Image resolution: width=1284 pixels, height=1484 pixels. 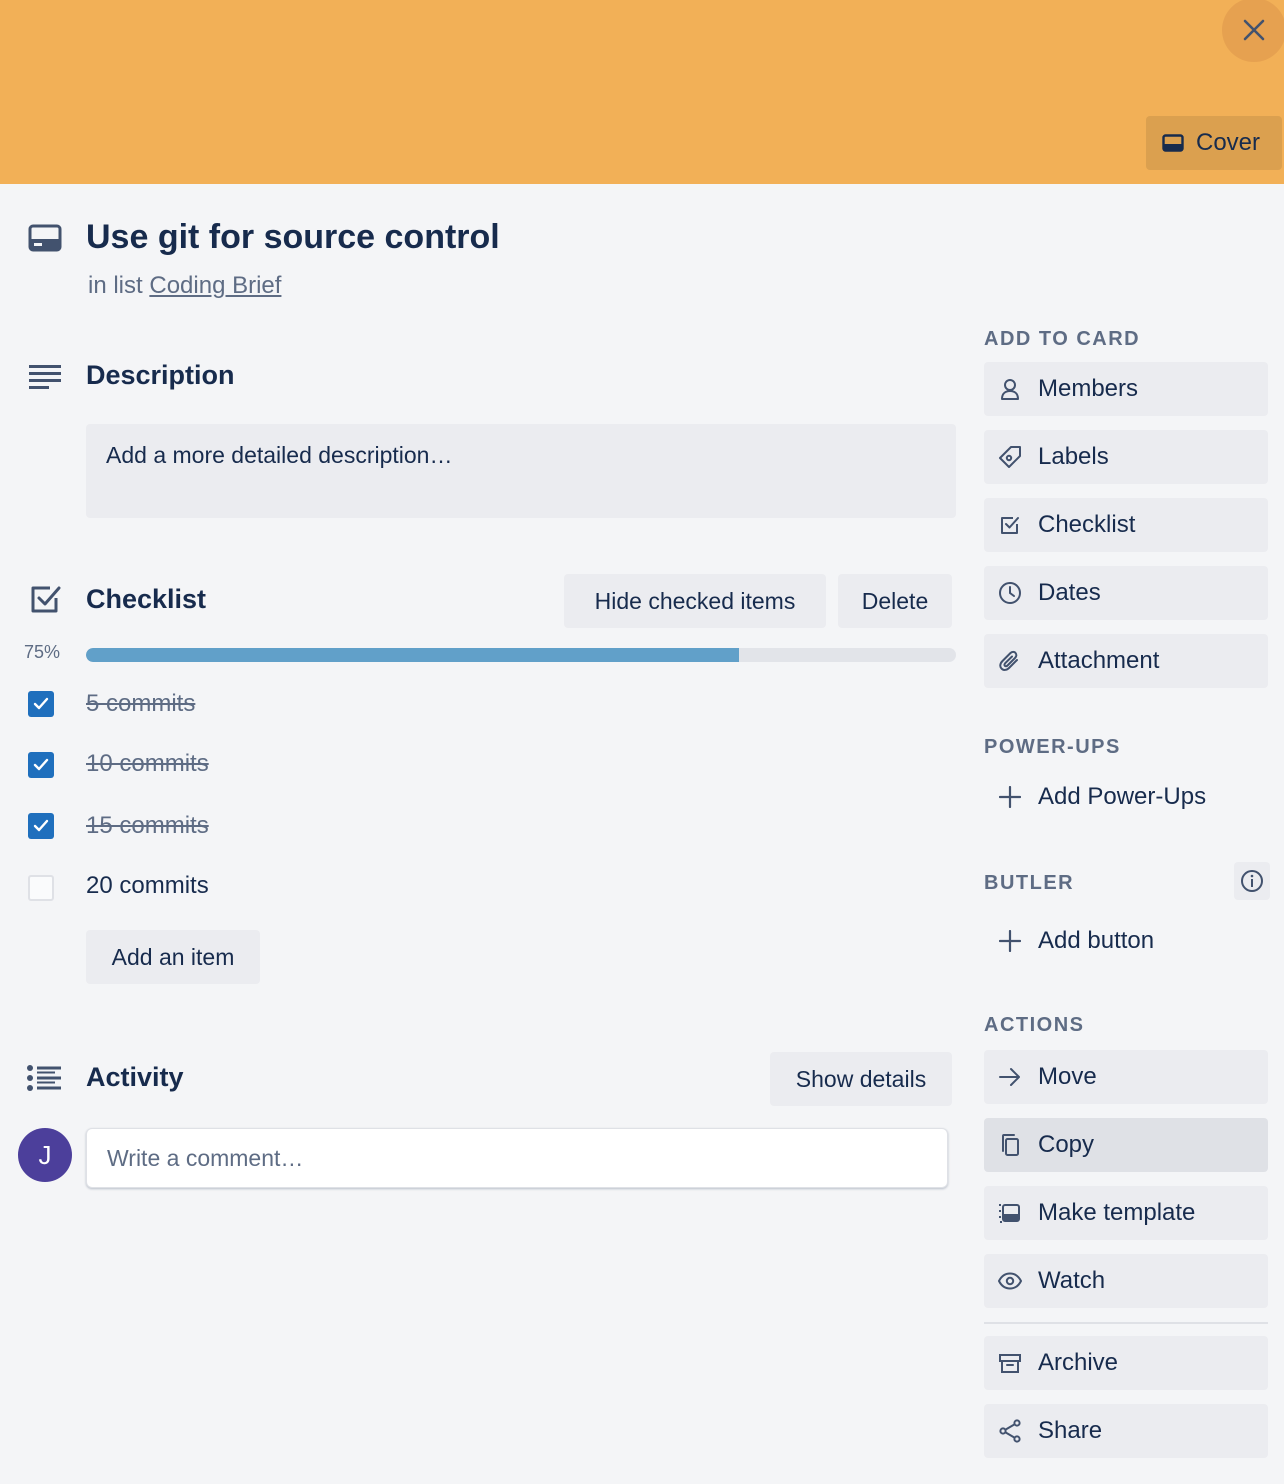 I want to click on info-icon, so click(x=1252, y=881).